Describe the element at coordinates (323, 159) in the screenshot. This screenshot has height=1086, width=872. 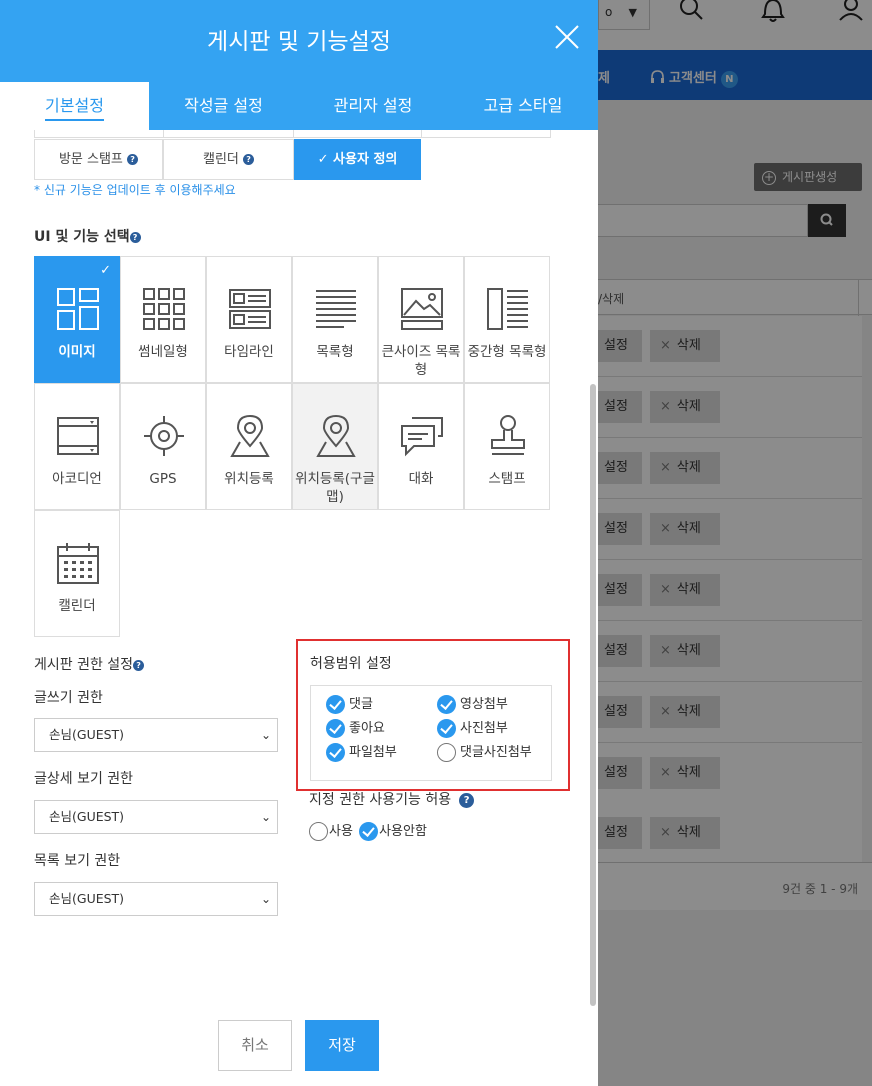
I see `check-icon: ✓` at that location.